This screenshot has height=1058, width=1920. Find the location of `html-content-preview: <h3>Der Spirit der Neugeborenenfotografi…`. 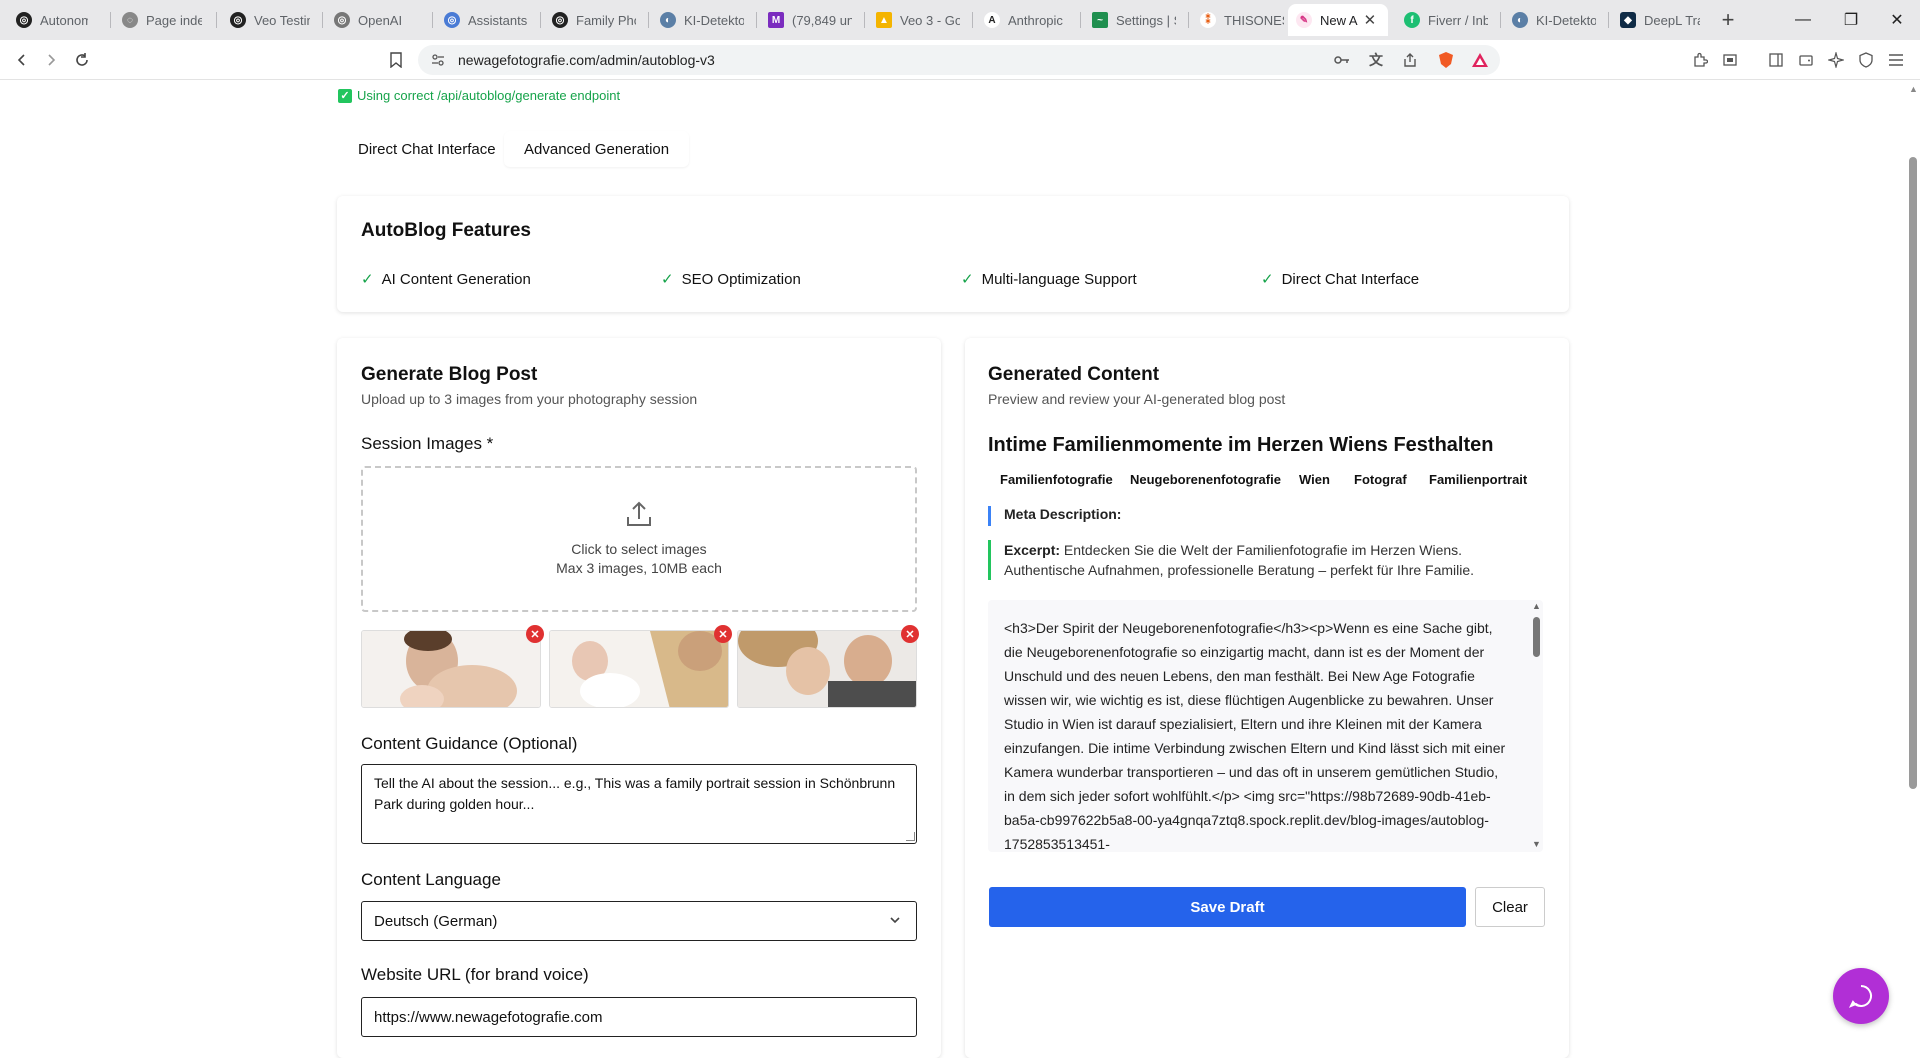

html-content-preview: <h3>Der Spirit der Neugeborenenfotografi… is located at coordinates (1265, 726).